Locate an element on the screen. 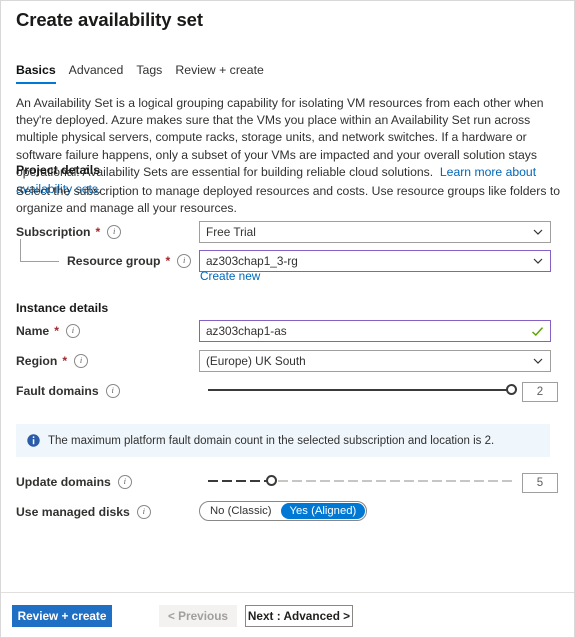  resource-group-tree-connector is located at coordinates (39, 250).